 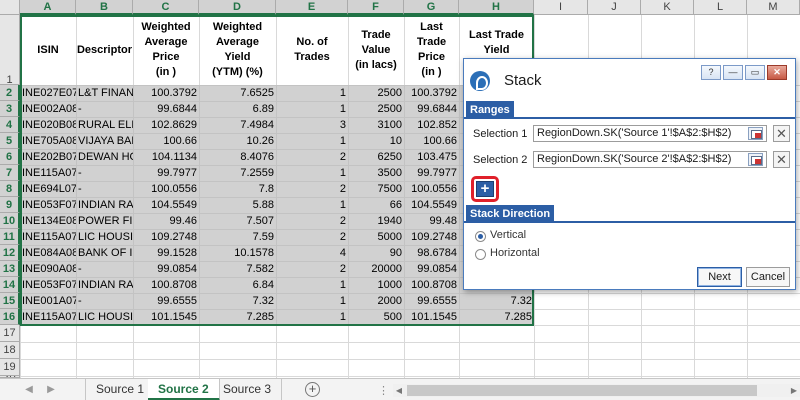 I want to click on vertical-label: Vertical, so click(x=508, y=235).